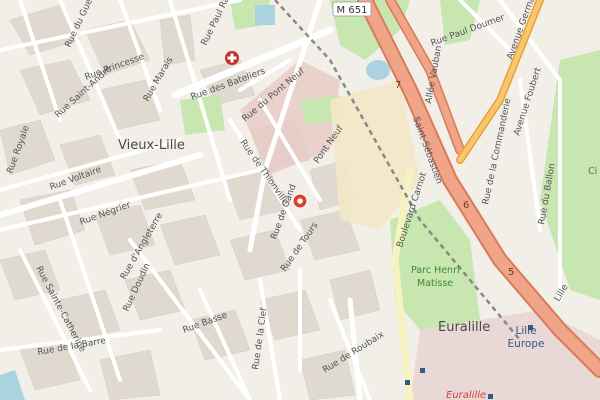 This screenshot has height=400, width=600. I want to click on park-label-line-2: Matisse, so click(435, 283).